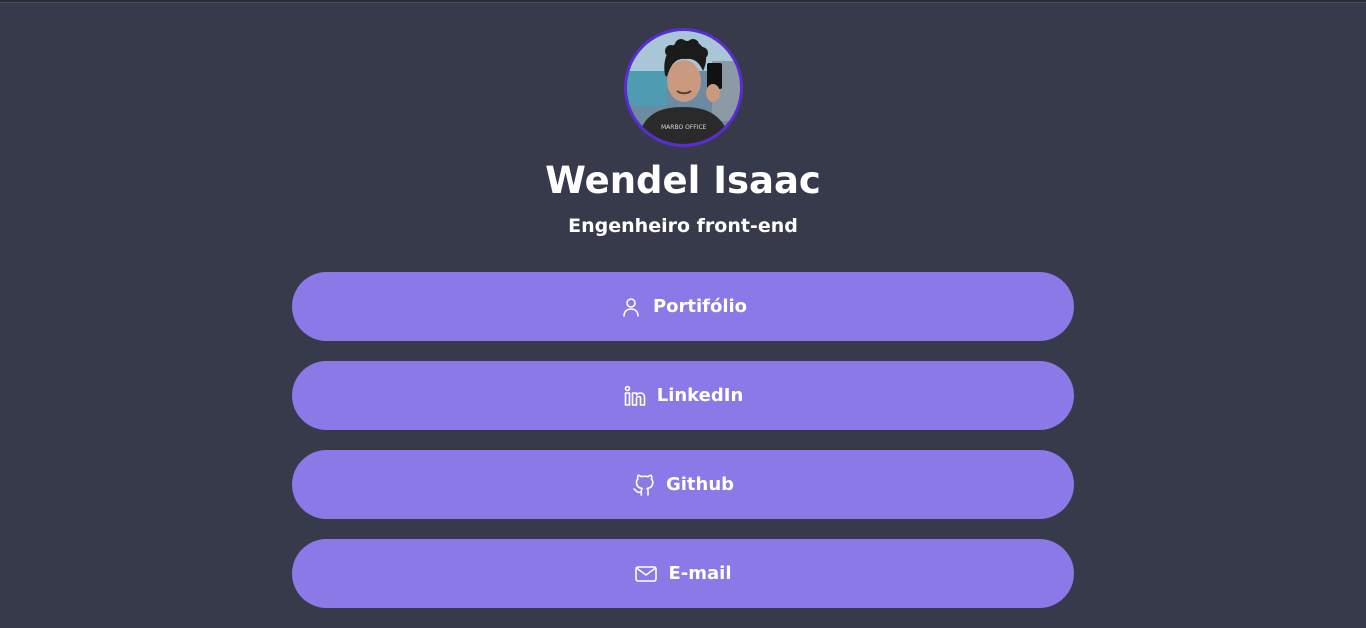 The image size is (1366, 628). What do you see at coordinates (700, 484) in the screenshot?
I see `github-link-label: Github` at bounding box center [700, 484].